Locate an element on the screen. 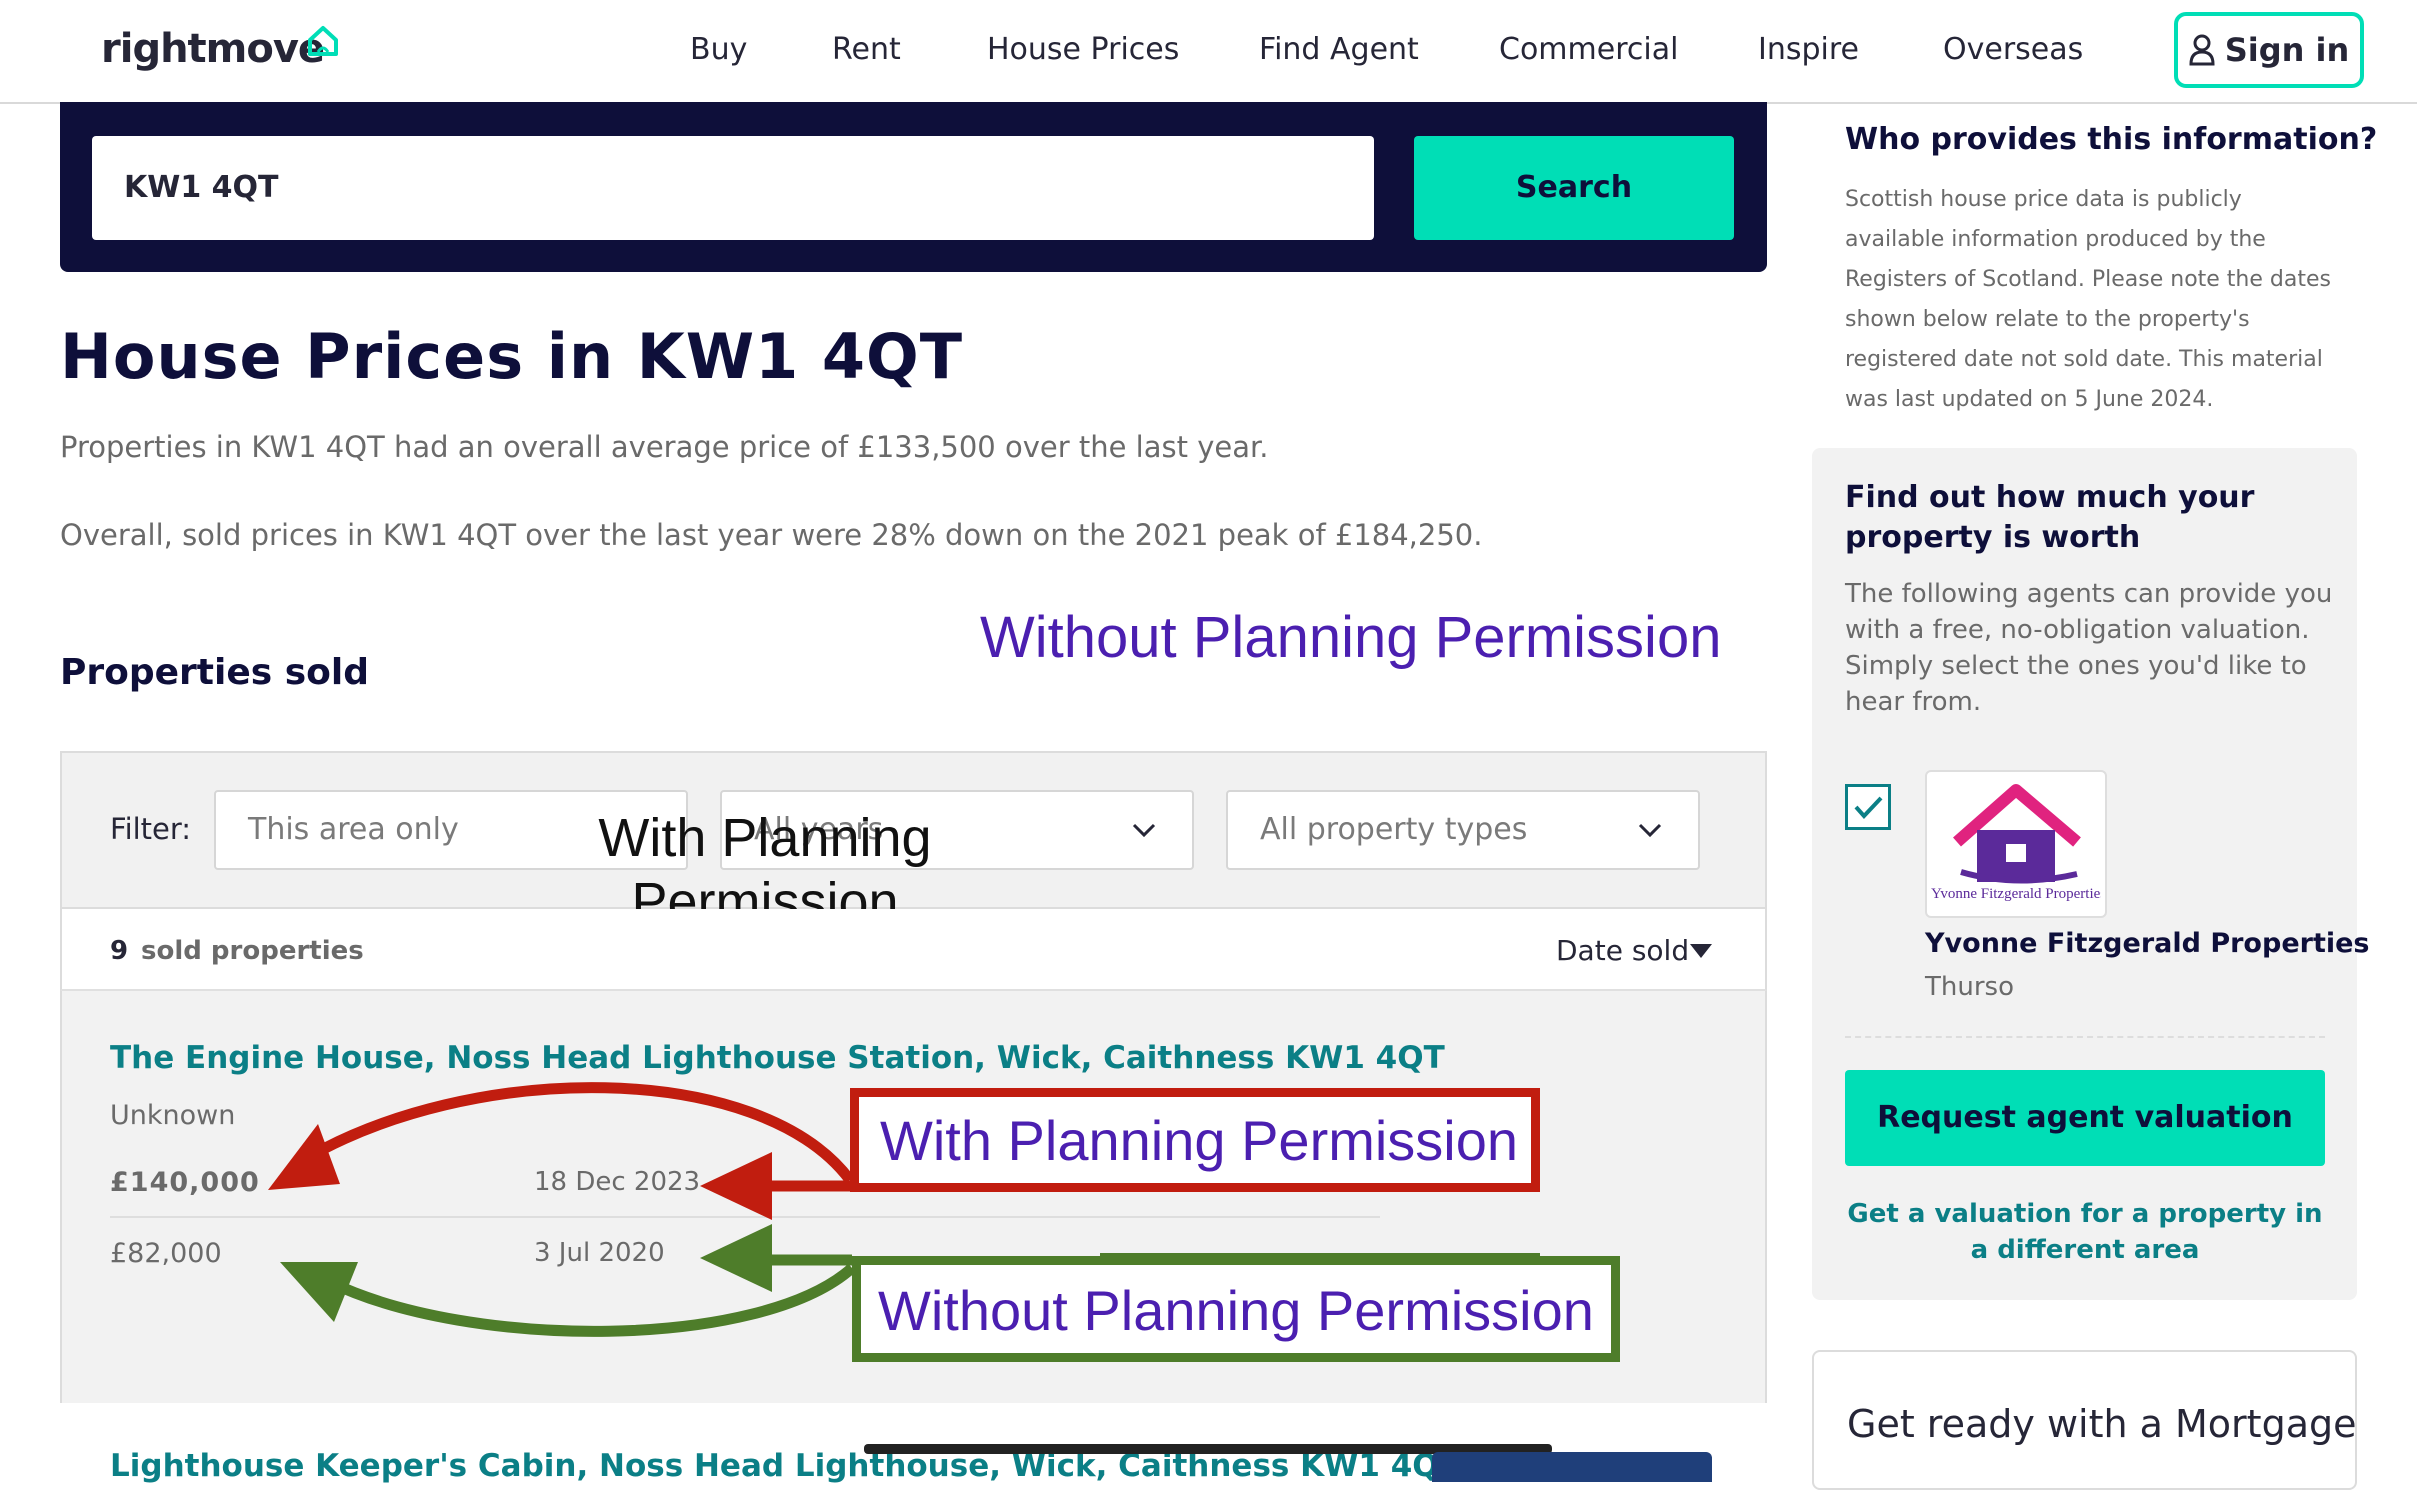 The width and height of the screenshot is (2417, 1490). sign-in-label: Sign in is located at coordinates (2287, 50).